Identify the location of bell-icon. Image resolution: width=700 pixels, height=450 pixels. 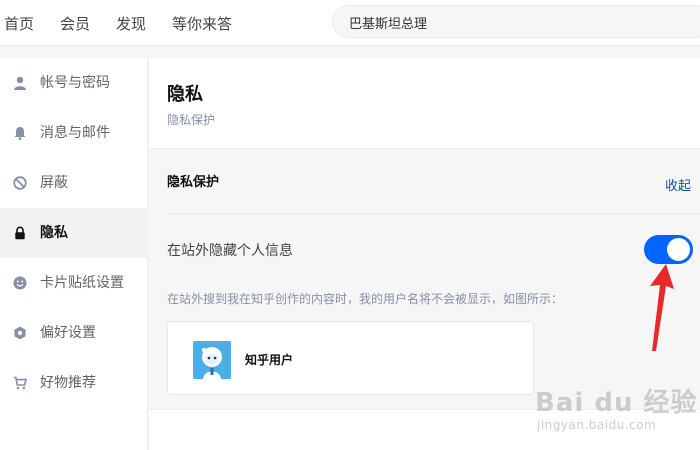
(20, 133).